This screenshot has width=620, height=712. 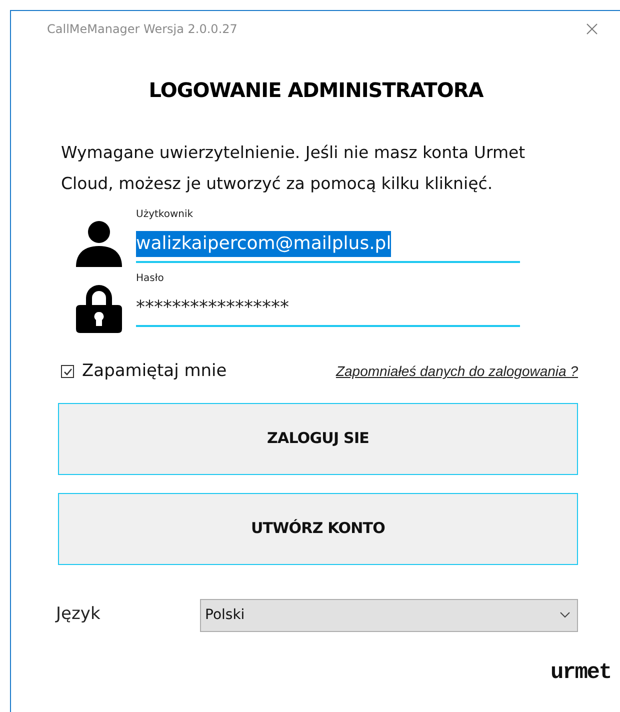 I want to click on forgot-link: Zapomniałeś danych do zalogowania ?, so click(x=457, y=371).